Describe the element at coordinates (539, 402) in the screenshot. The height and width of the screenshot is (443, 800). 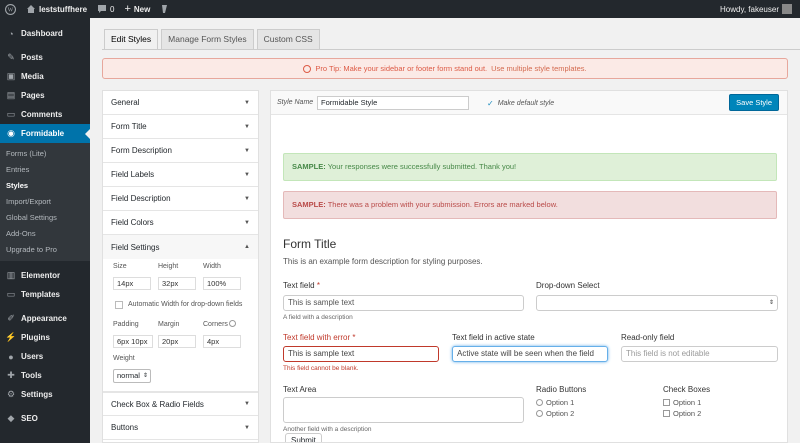
I see `radio-circle` at that location.